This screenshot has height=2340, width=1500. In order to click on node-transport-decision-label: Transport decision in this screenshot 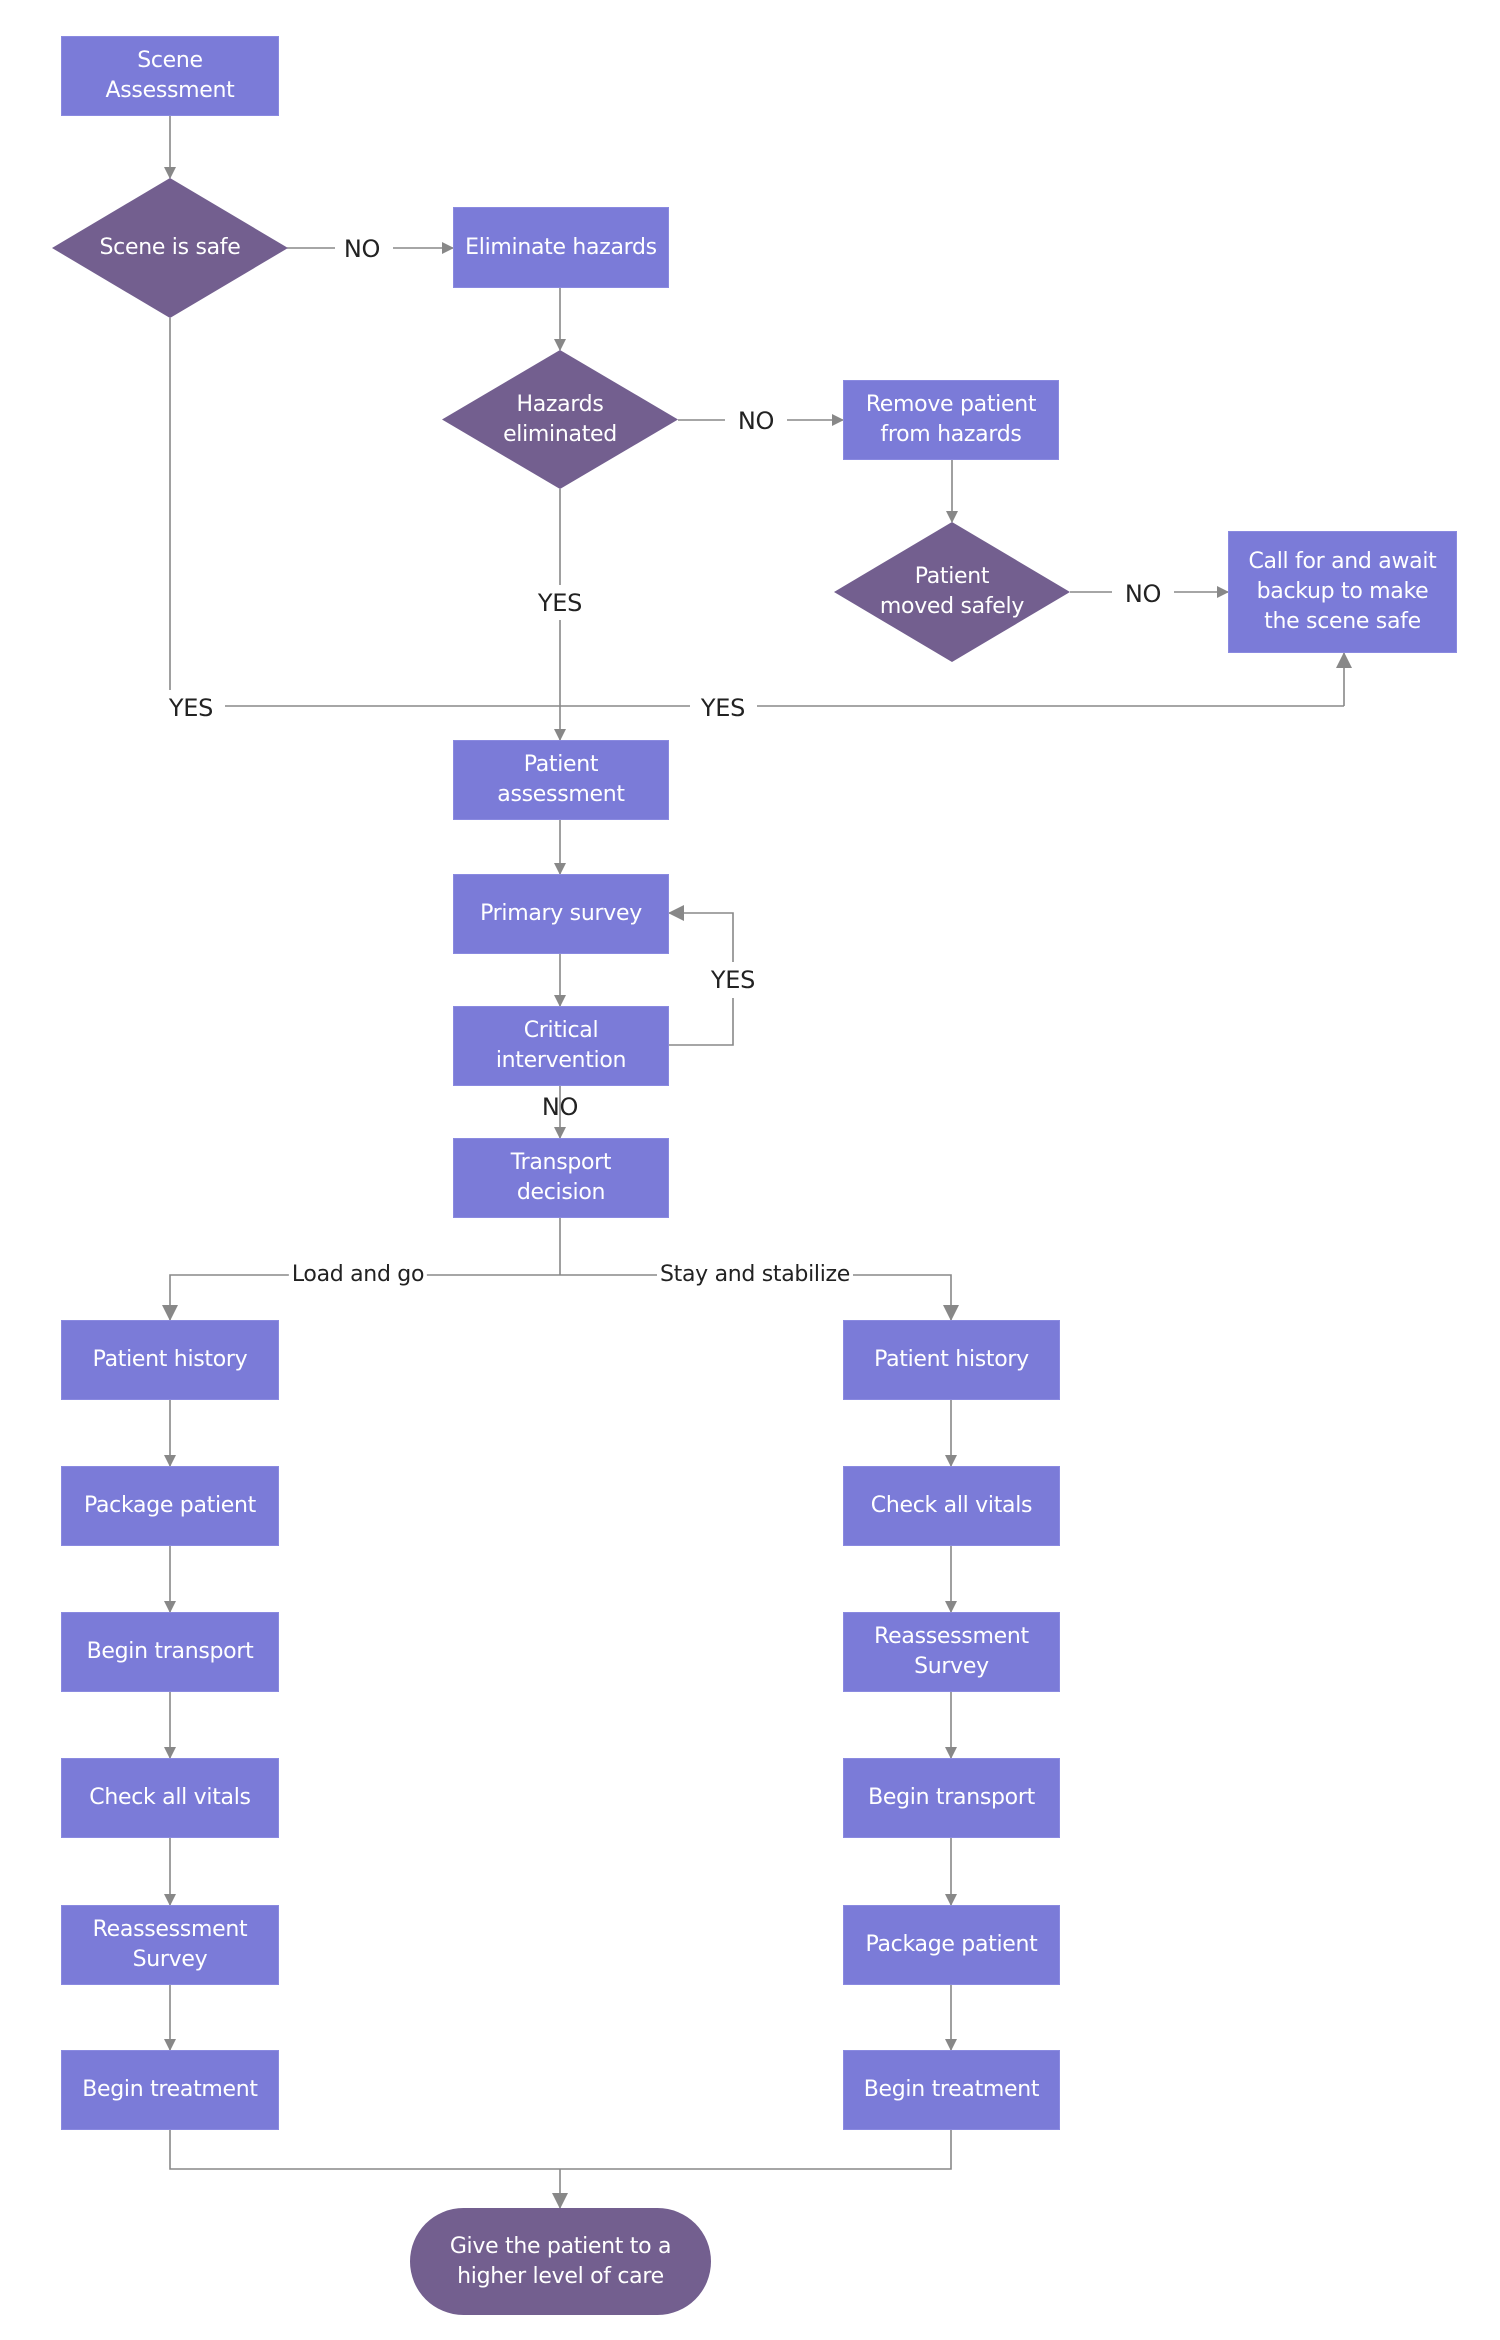, I will do `click(561, 1177)`.